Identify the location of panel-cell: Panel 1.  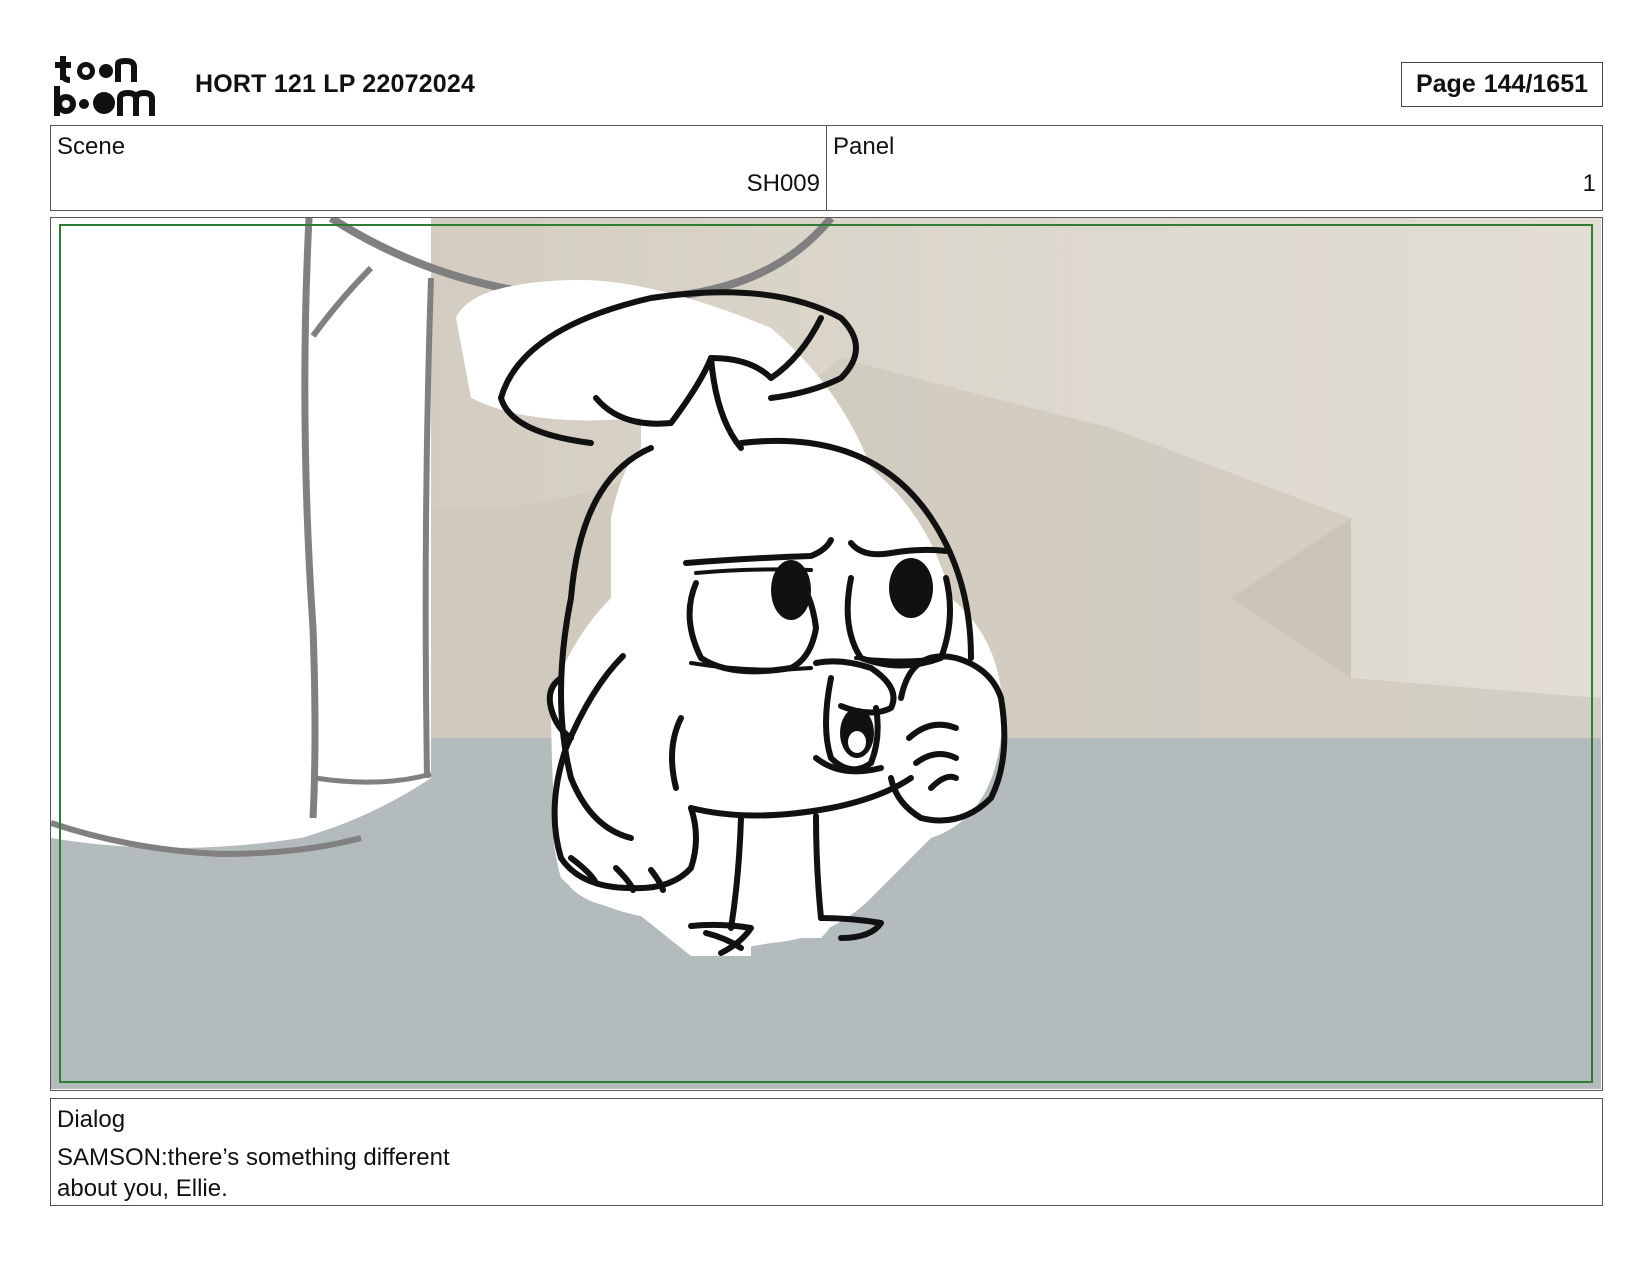
(1214, 168).